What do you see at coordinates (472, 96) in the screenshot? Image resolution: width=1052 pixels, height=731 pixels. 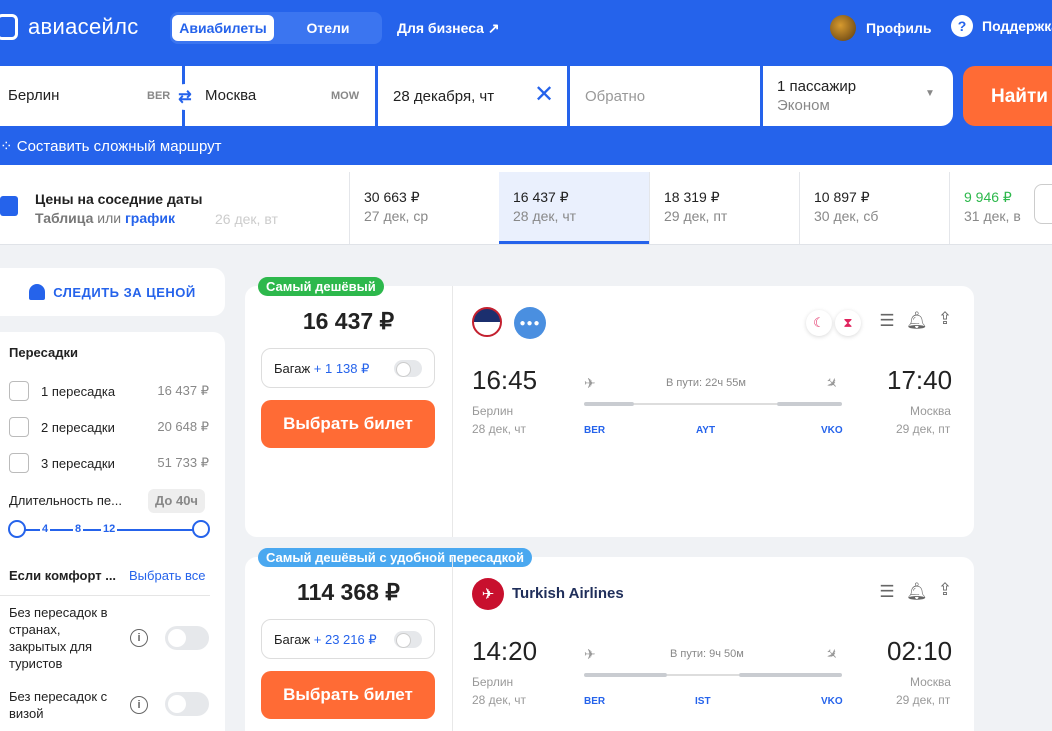 I see `depart-date-field: 28 декабря, чт ✕` at bounding box center [472, 96].